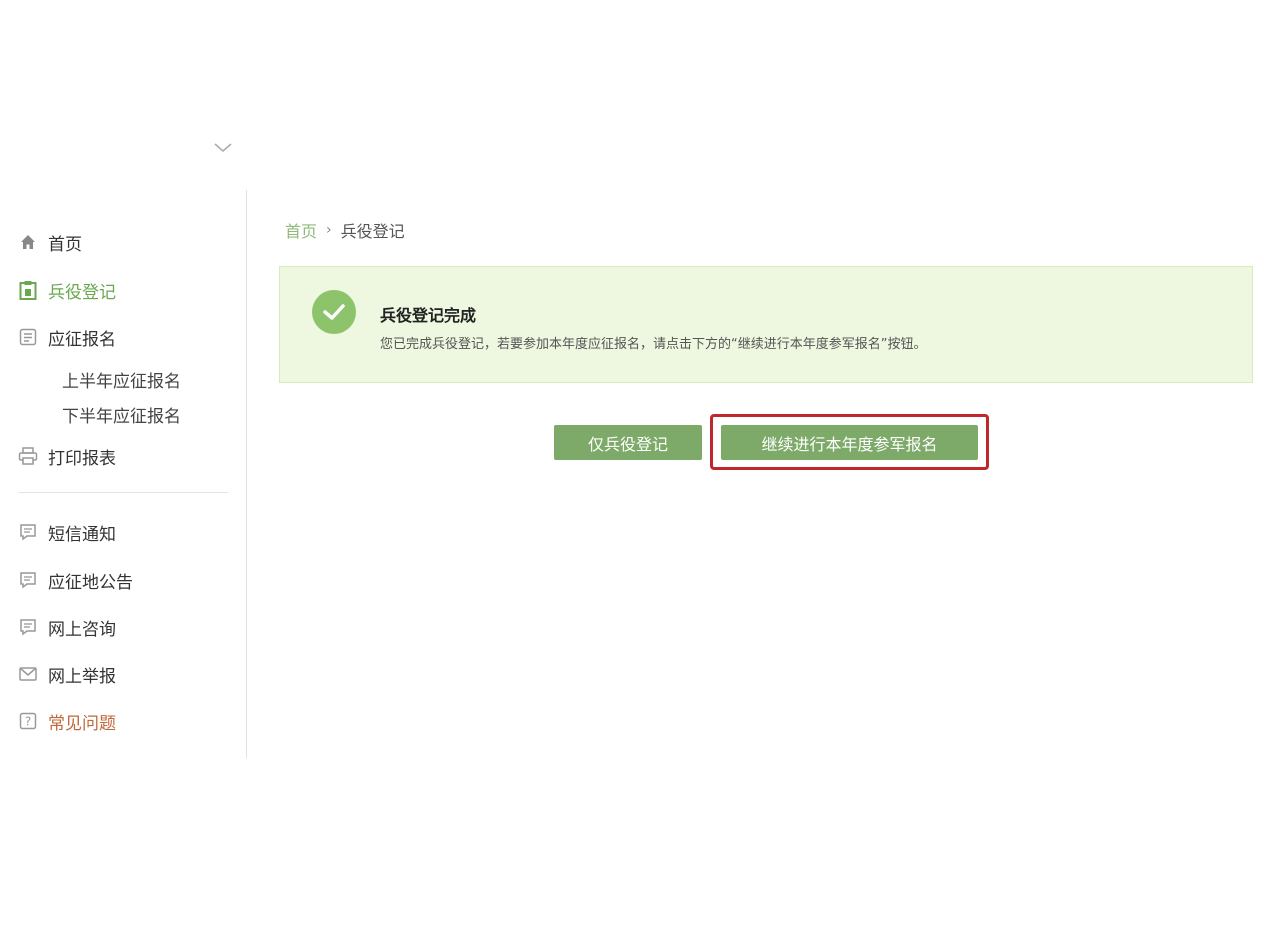  I want to click on home-icon, so click(28, 242).